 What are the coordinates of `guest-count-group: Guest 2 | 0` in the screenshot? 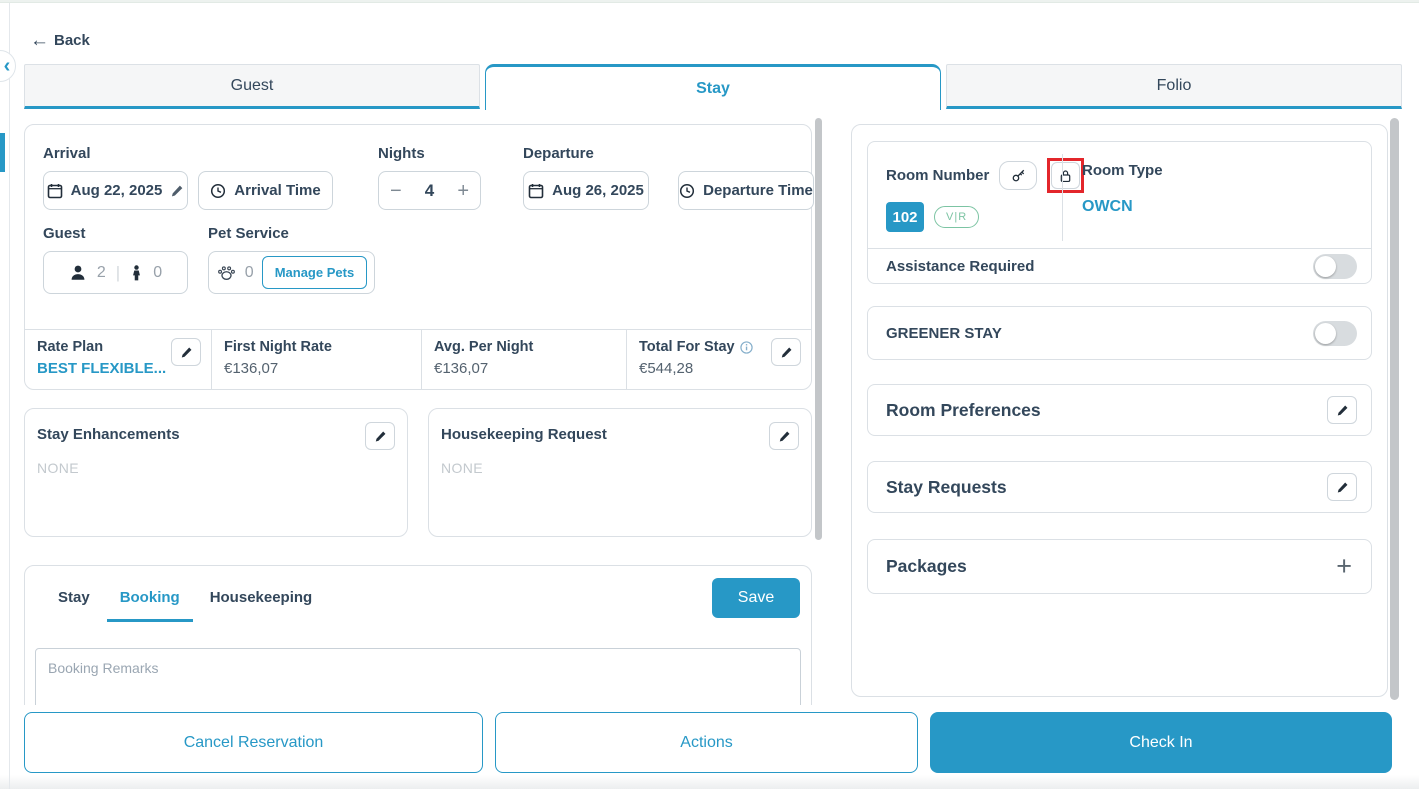 It's located at (115, 259).